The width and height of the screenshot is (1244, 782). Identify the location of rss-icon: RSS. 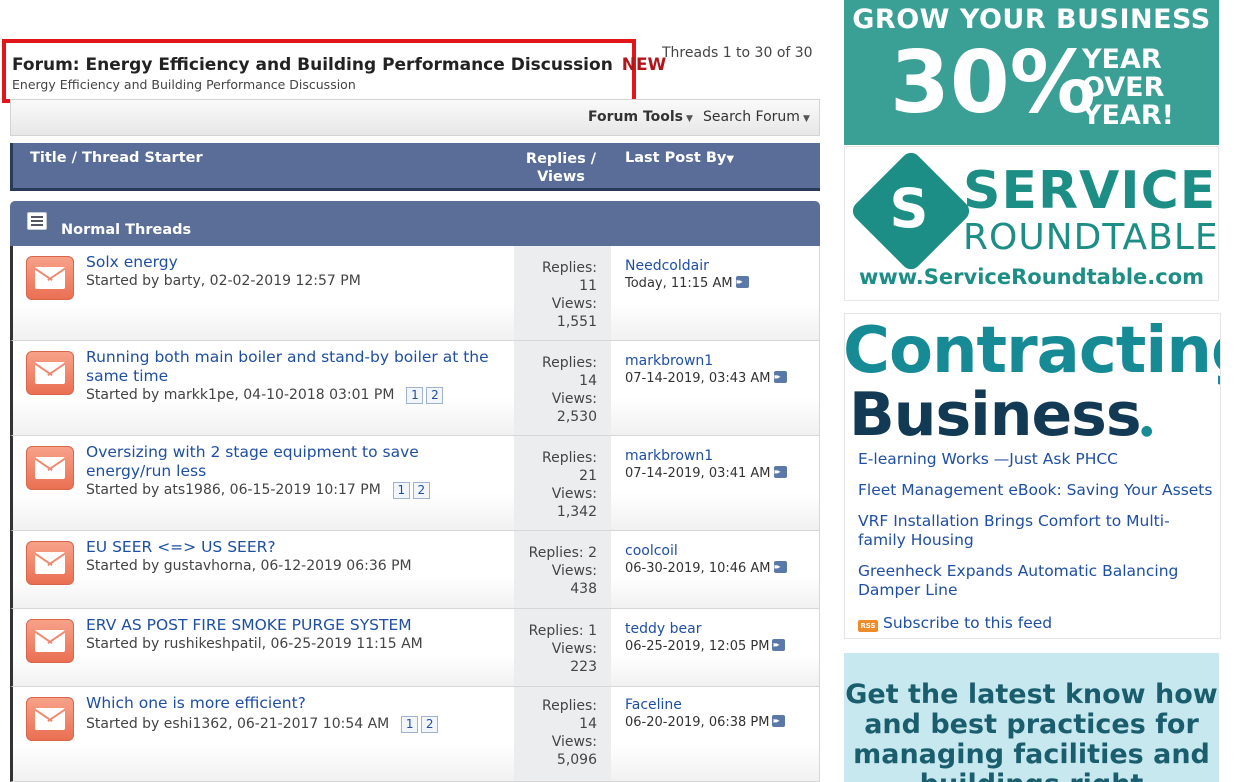
(868, 626).